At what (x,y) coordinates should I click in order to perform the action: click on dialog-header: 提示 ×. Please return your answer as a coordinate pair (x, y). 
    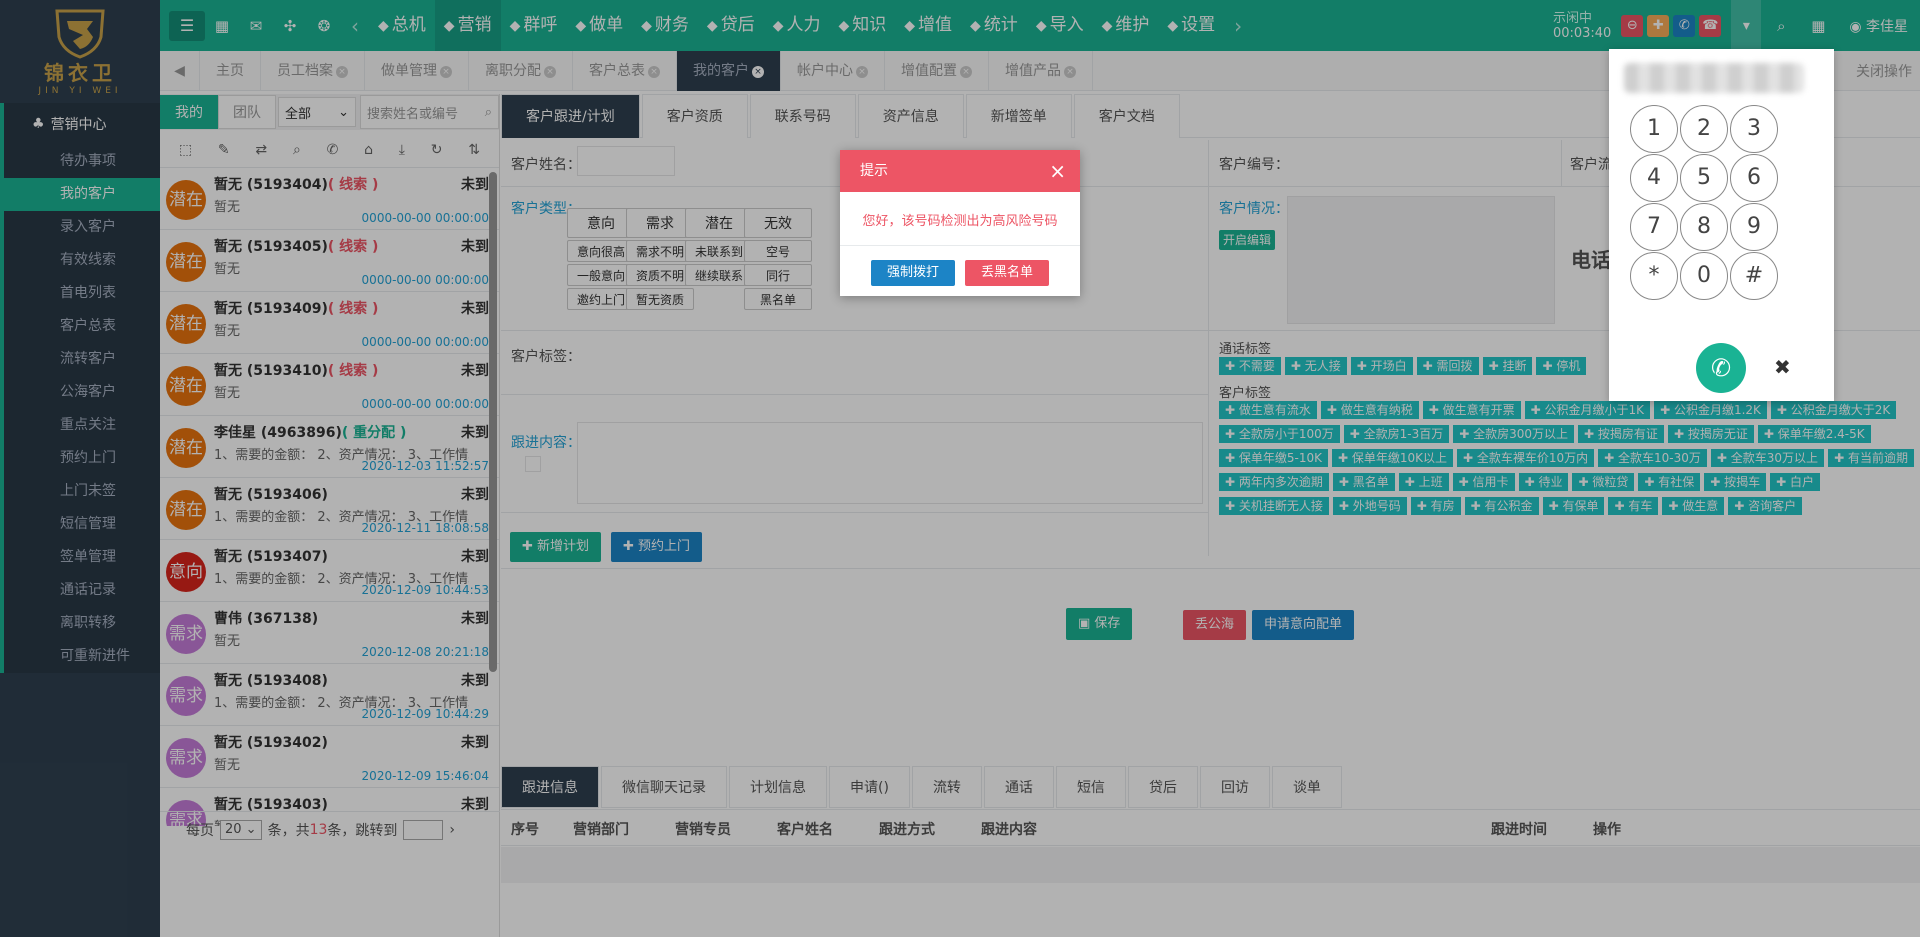
    Looking at the image, I should click on (960, 171).